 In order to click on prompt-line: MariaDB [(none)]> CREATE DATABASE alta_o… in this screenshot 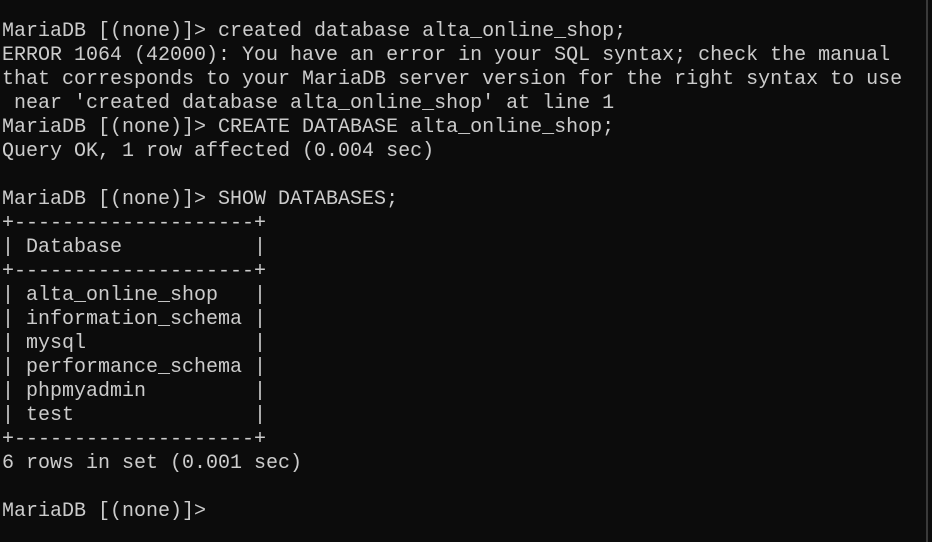, I will do `click(308, 127)`.